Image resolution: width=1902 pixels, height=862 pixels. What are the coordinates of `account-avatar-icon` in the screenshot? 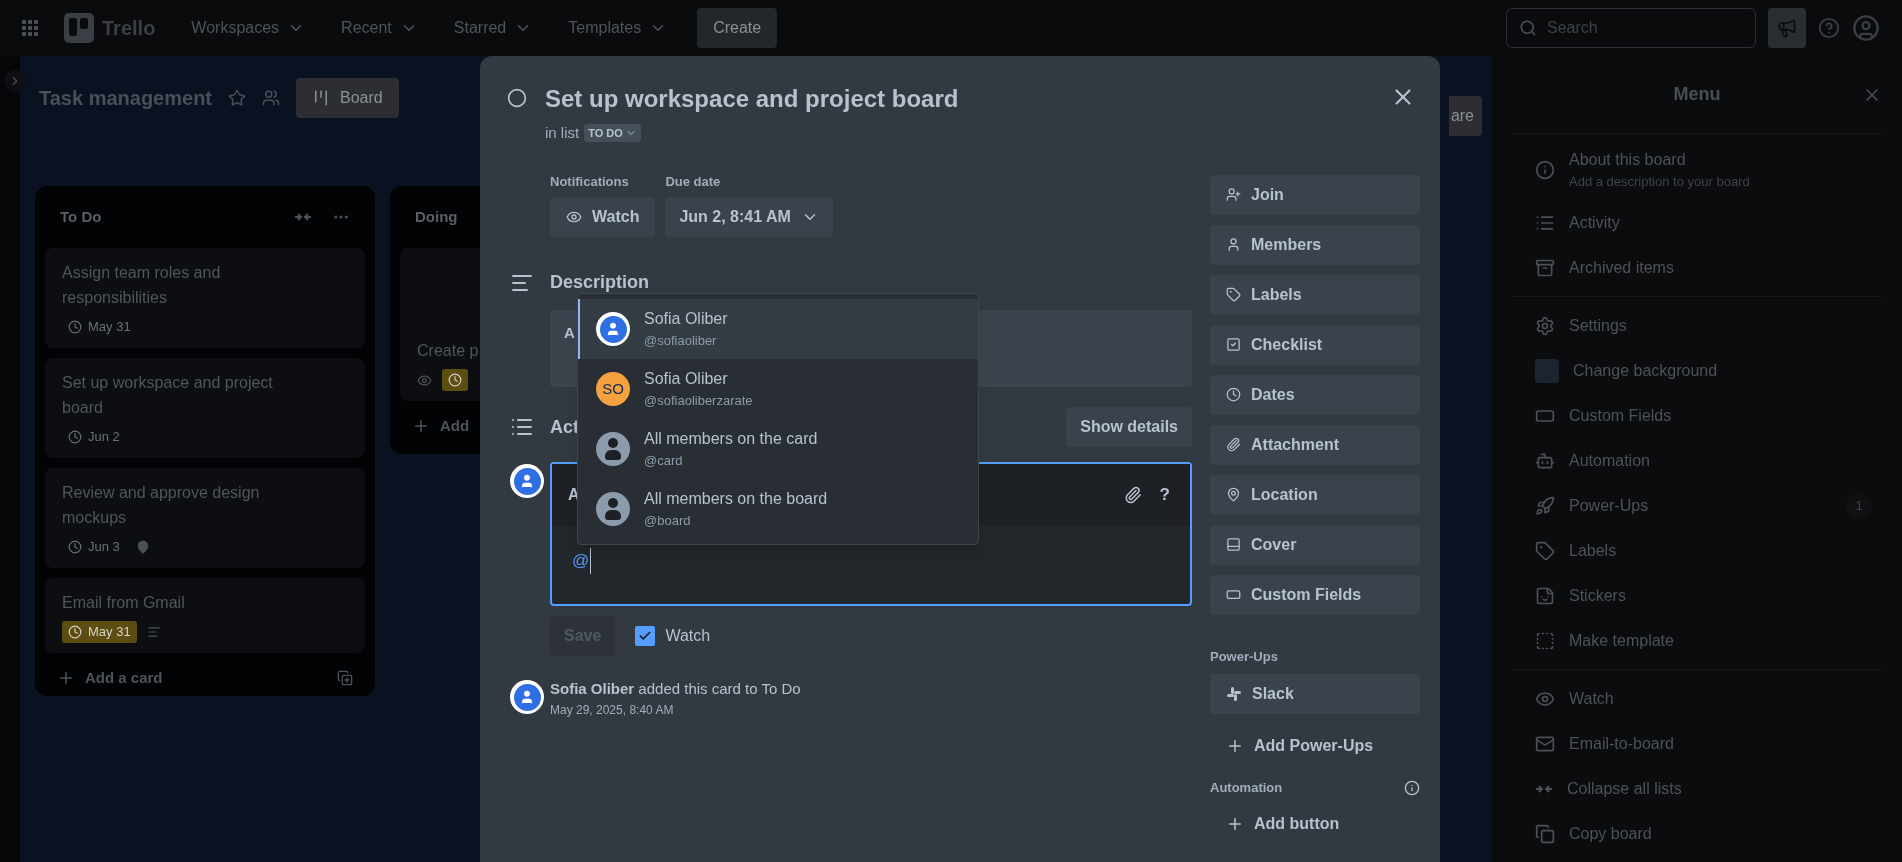 It's located at (1866, 28).